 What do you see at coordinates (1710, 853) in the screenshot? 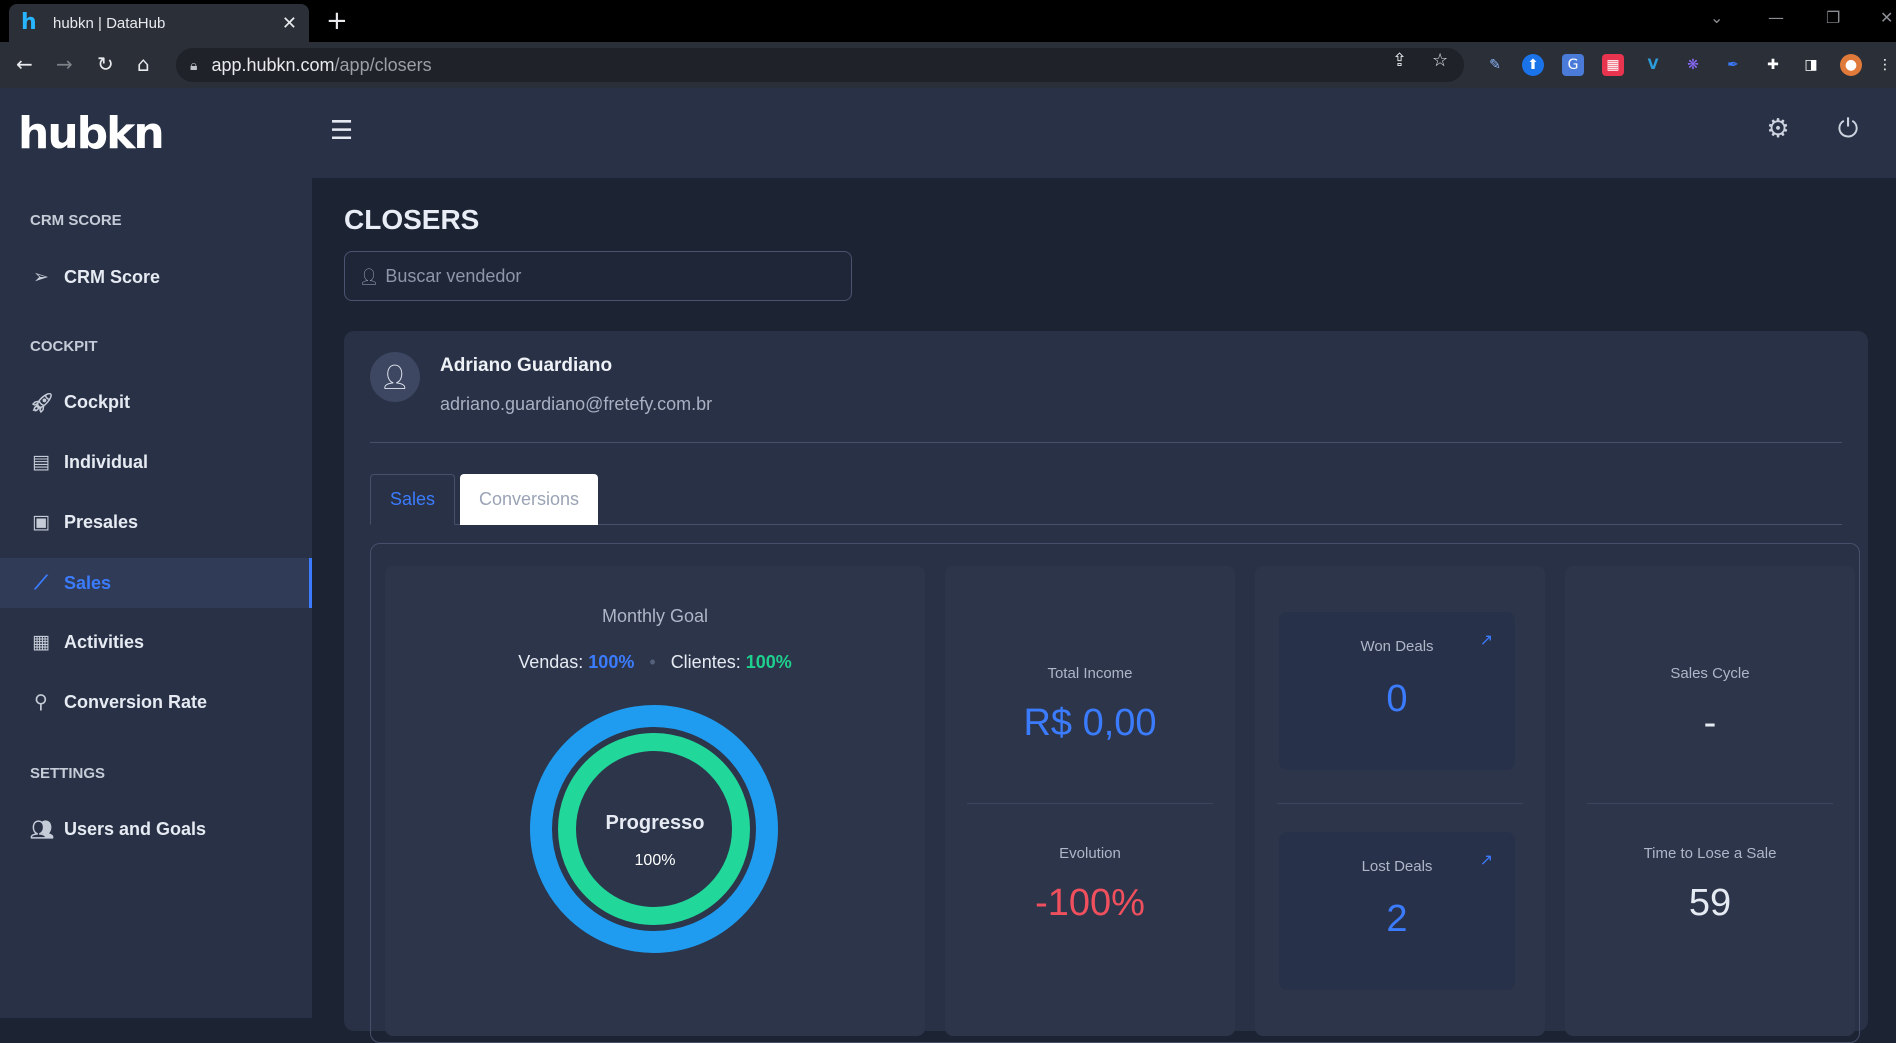
I see `time-to-lose-label: Time to Lose a Sale` at bounding box center [1710, 853].